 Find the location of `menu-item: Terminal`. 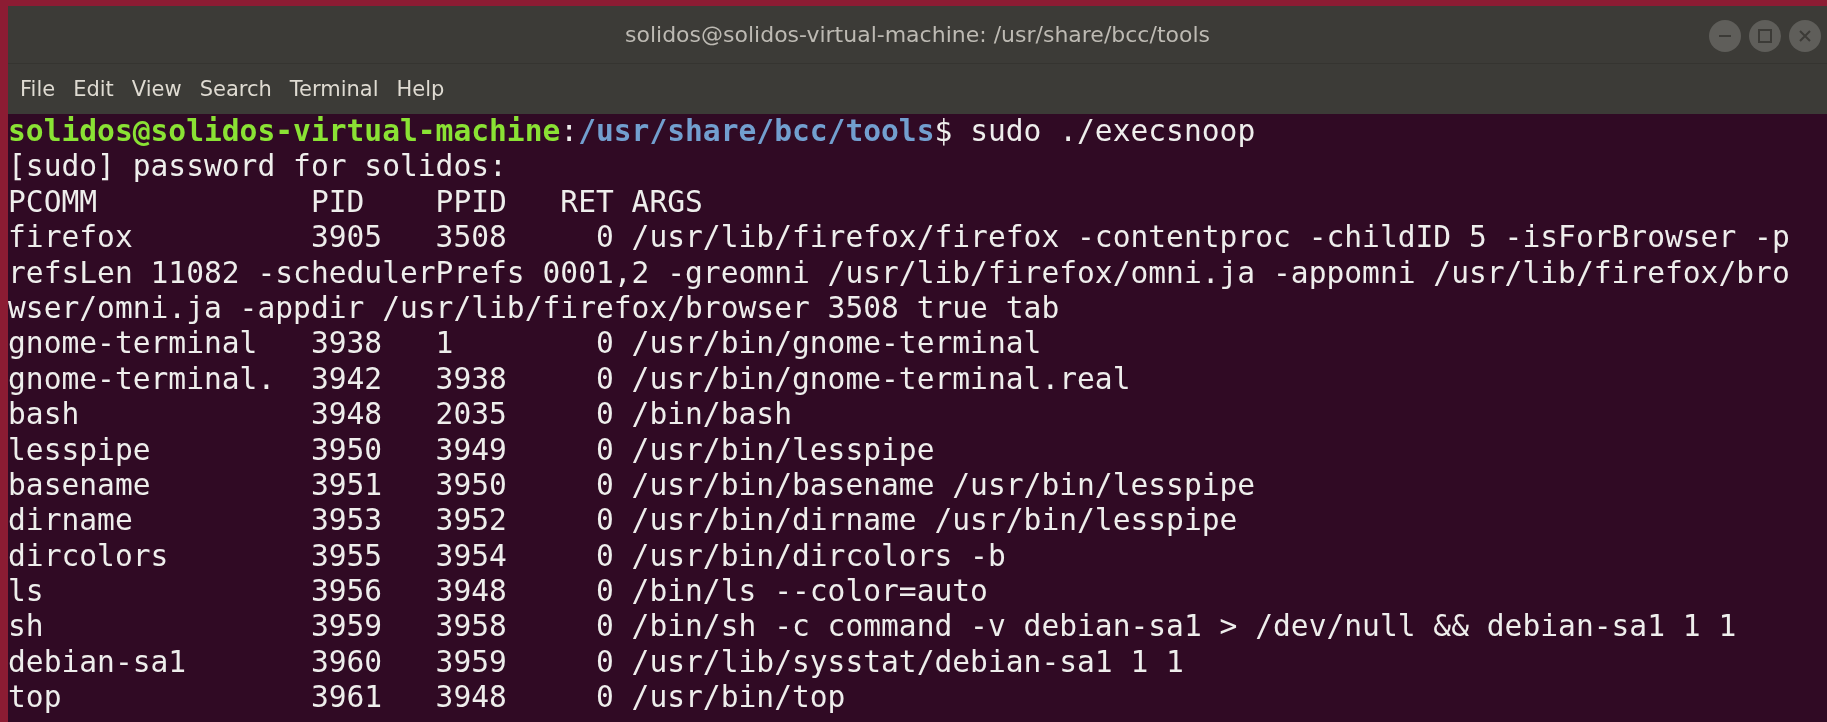

menu-item: Terminal is located at coordinates (334, 89).